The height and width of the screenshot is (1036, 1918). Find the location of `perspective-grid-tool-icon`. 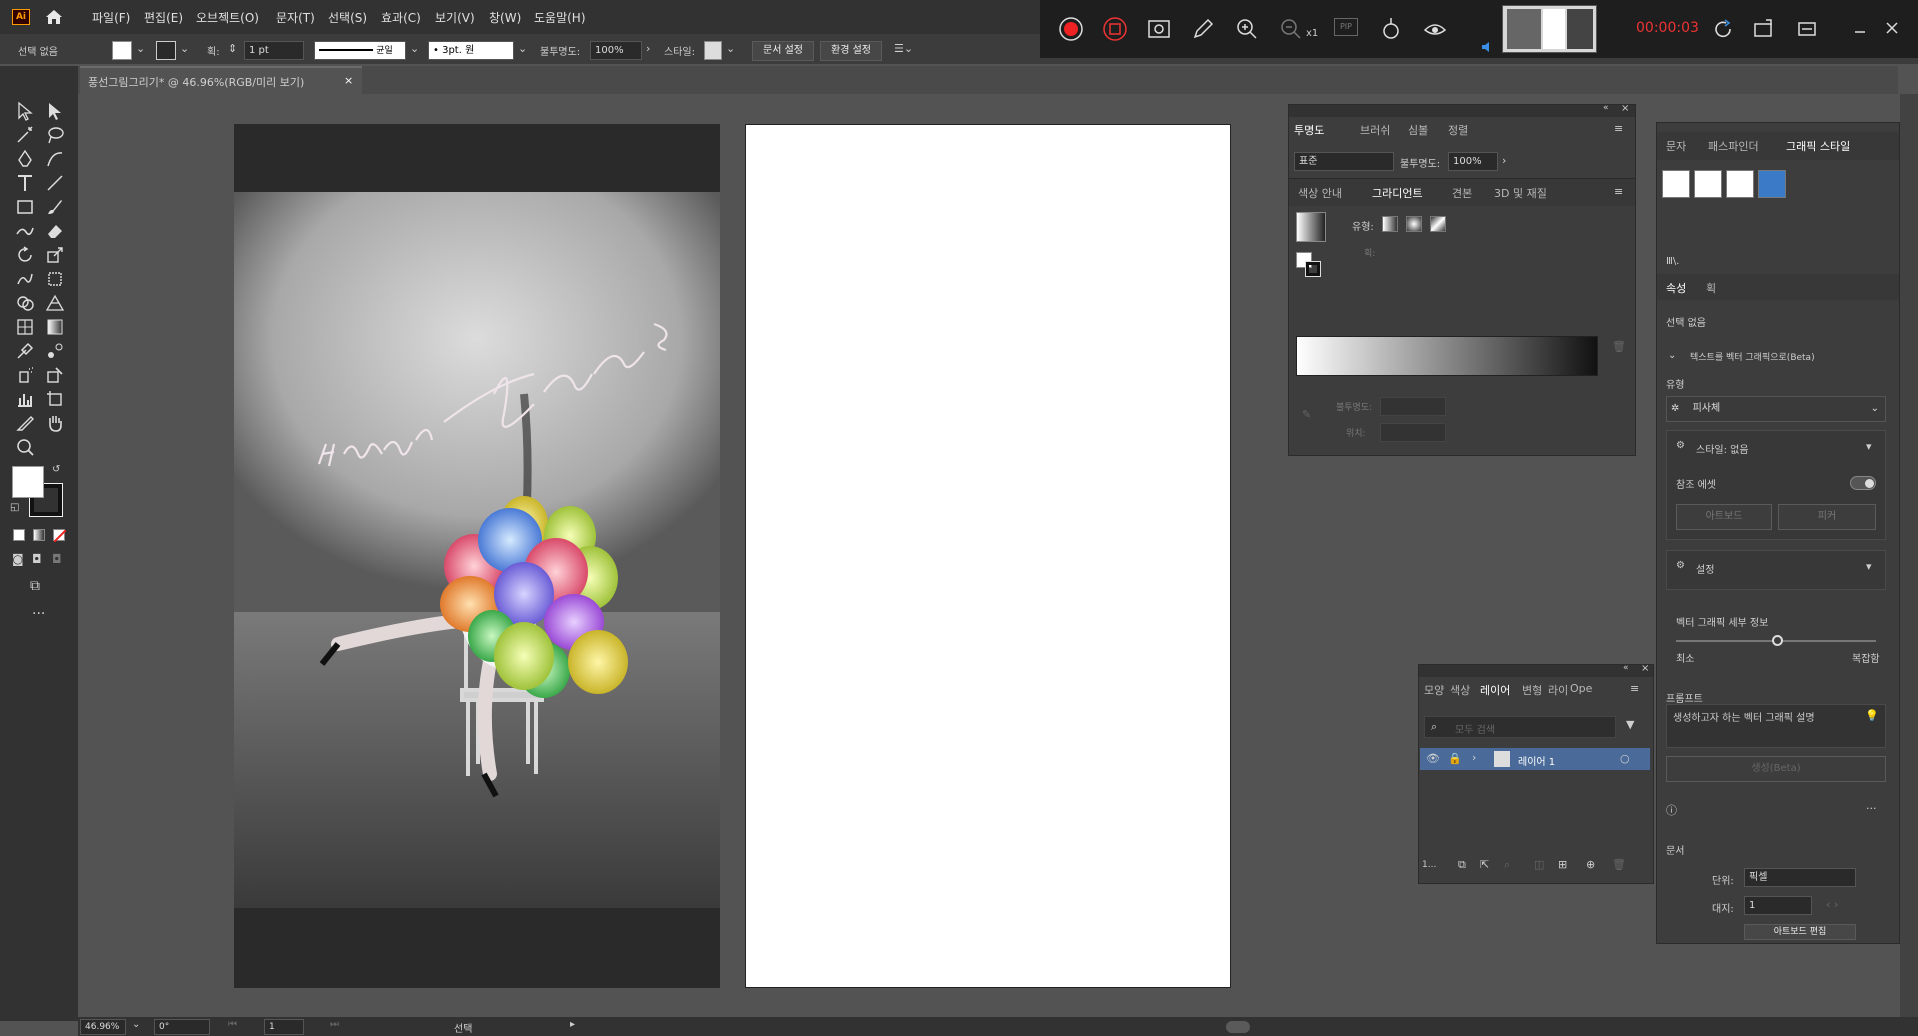

perspective-grid-tool-icon is located at coordinates (55, 303).